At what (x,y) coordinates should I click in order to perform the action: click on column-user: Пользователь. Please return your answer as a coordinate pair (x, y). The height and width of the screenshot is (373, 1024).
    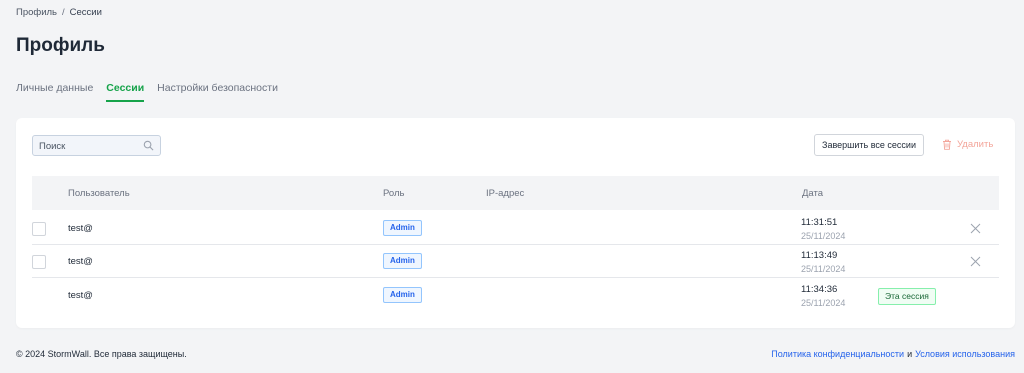
    Looking at the image, I should click on (99, 193).